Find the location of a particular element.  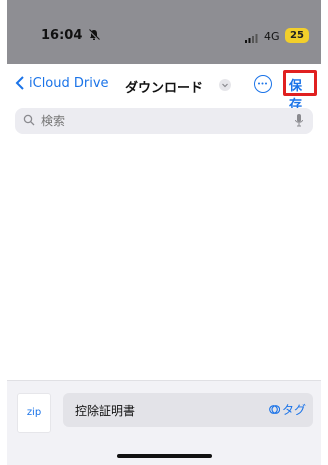

search-bar is located at coordinates (164, 121).